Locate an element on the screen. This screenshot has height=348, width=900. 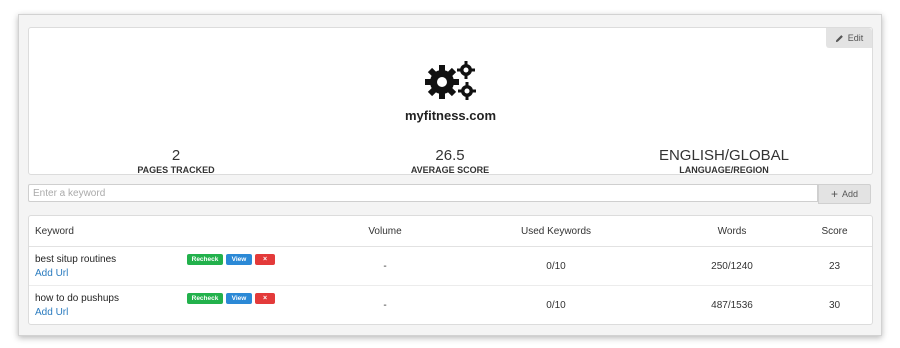
table-header-row: Keyword Volume Used Keywords Words Score is located at coordinates (450, 231).